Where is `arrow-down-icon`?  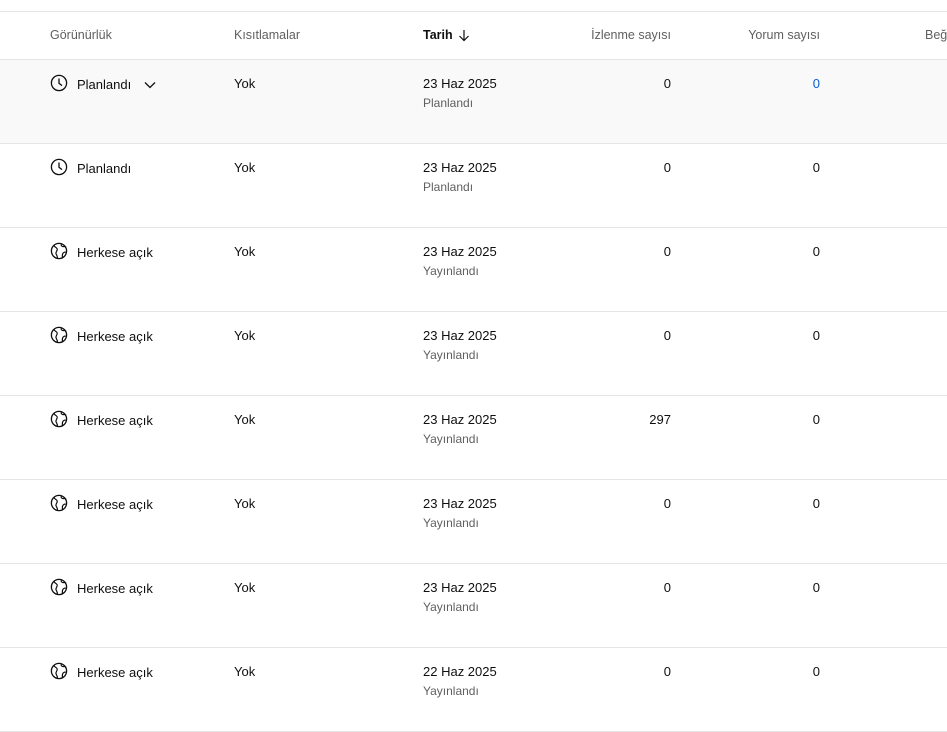
arrow-down-icon is located at coordinates (463, 35).